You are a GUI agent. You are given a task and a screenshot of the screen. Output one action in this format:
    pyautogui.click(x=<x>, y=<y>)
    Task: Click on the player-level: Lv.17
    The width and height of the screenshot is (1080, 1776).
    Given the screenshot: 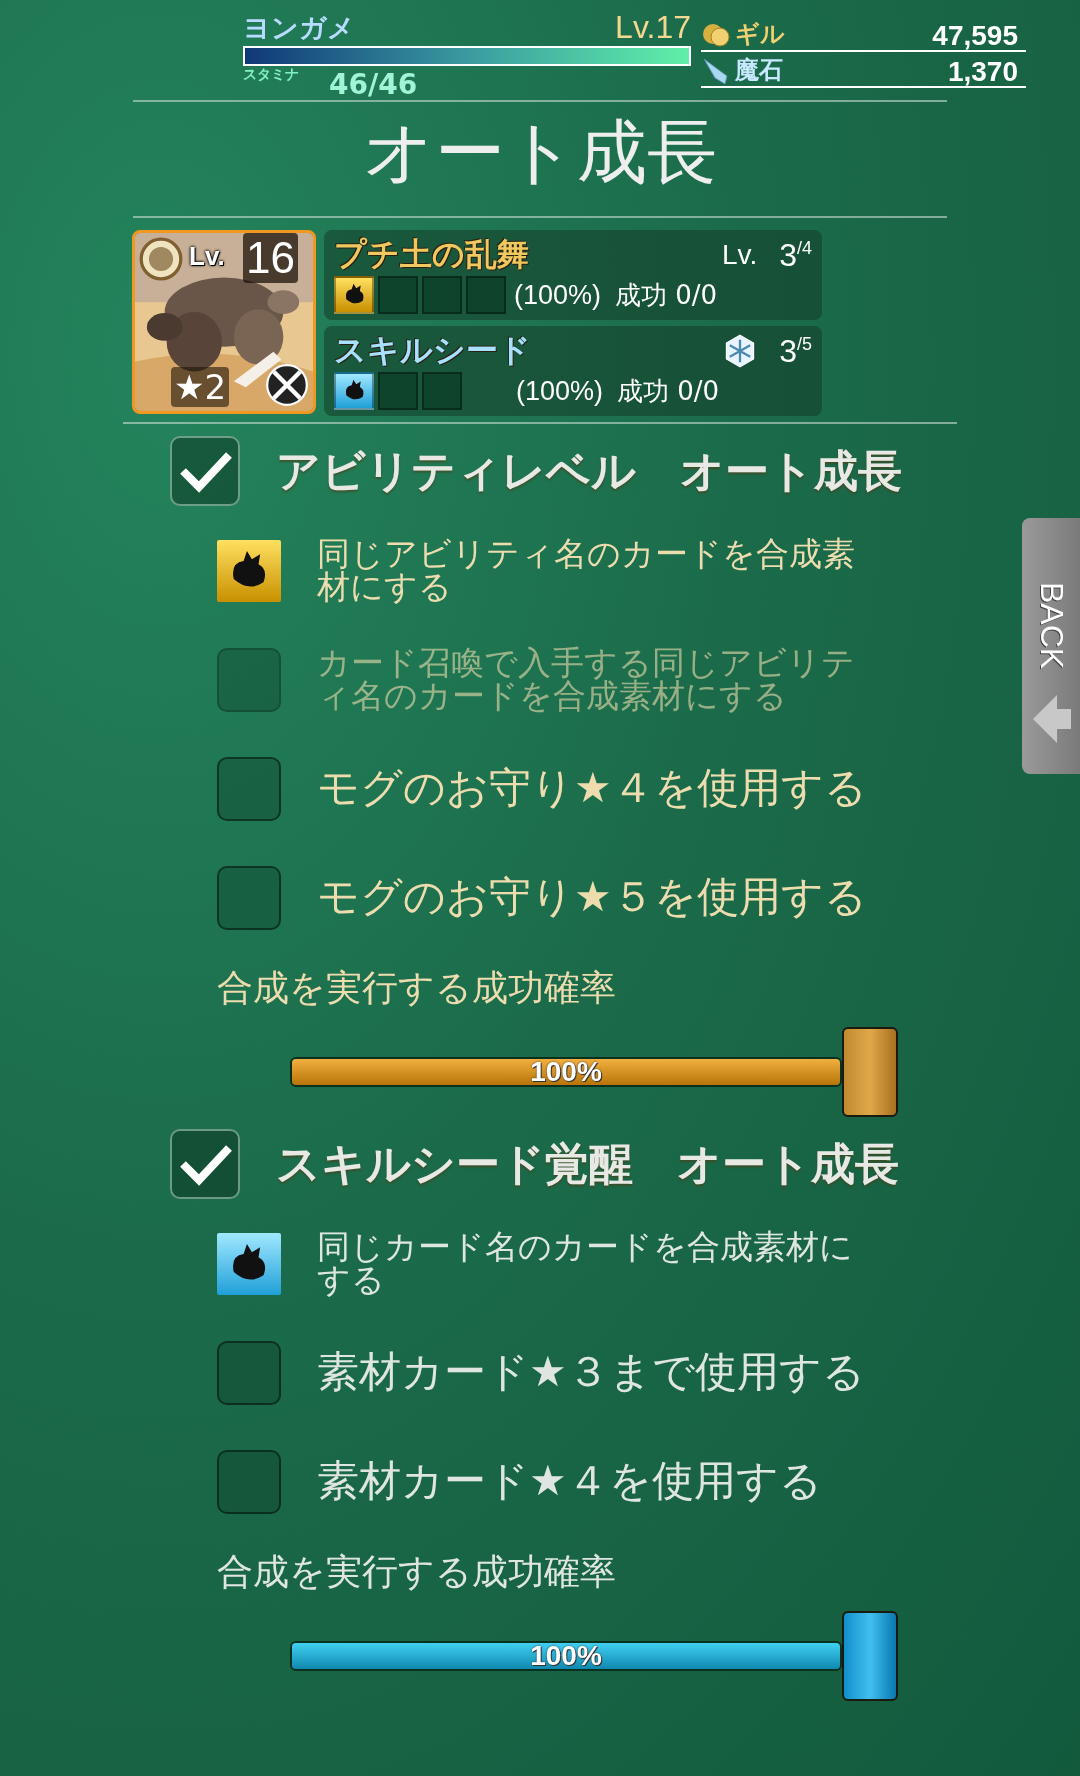 What is the action you would take?
    pyautogui.click(x=653, y=27)
    